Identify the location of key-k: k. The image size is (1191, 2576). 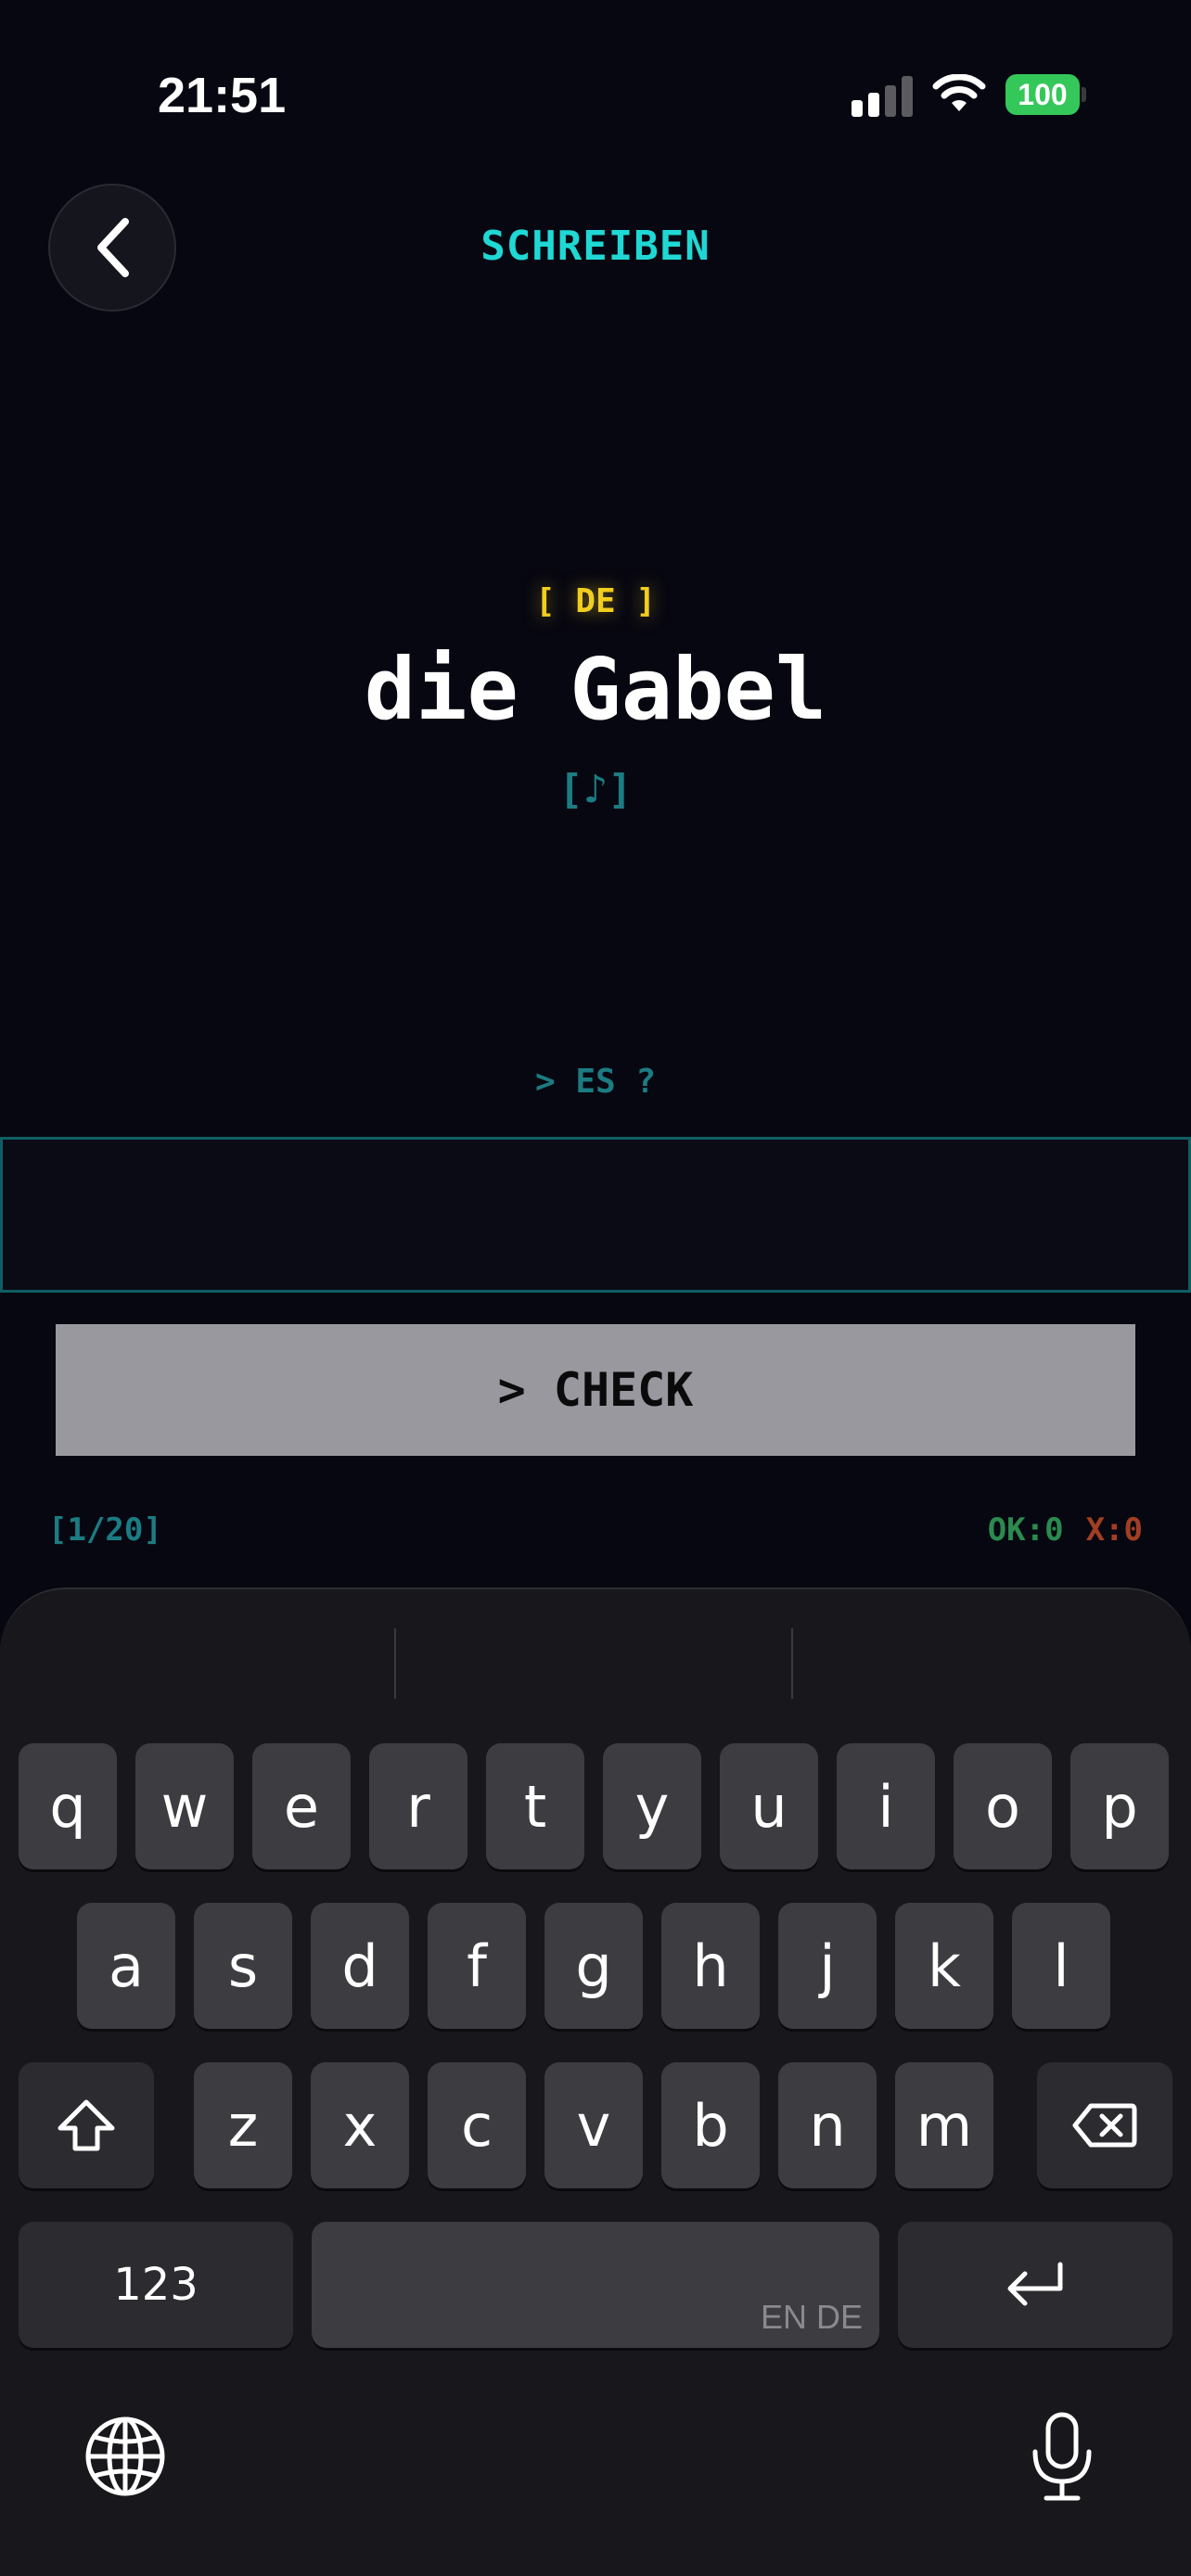
(944, 1966).